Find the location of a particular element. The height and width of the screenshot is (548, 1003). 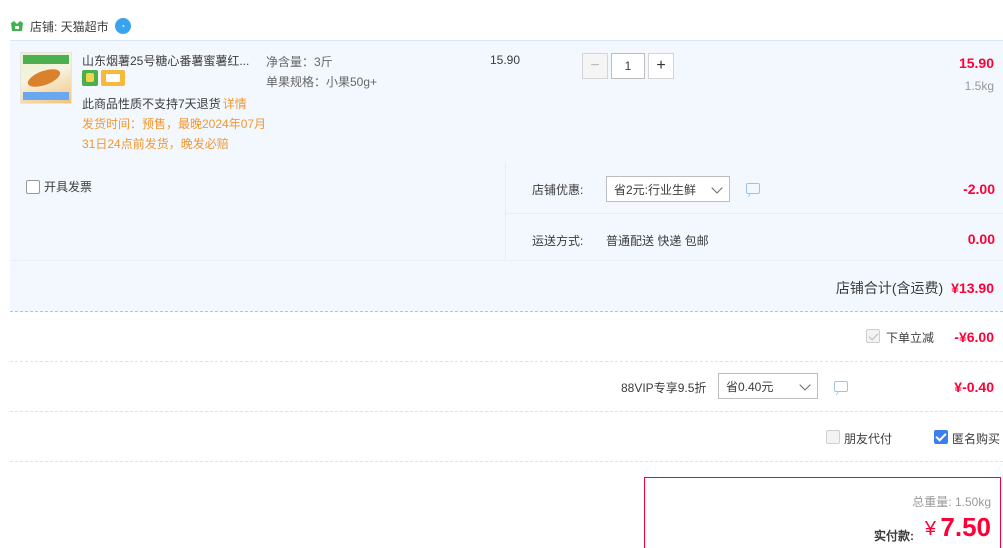

product-thumbnail is located at coordinates (46, 78).